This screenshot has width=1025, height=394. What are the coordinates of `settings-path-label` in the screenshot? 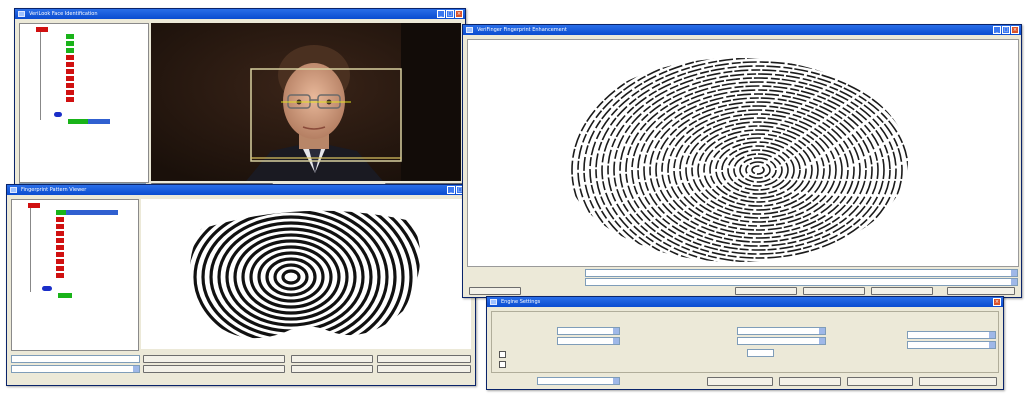 It's located at (647, 318).